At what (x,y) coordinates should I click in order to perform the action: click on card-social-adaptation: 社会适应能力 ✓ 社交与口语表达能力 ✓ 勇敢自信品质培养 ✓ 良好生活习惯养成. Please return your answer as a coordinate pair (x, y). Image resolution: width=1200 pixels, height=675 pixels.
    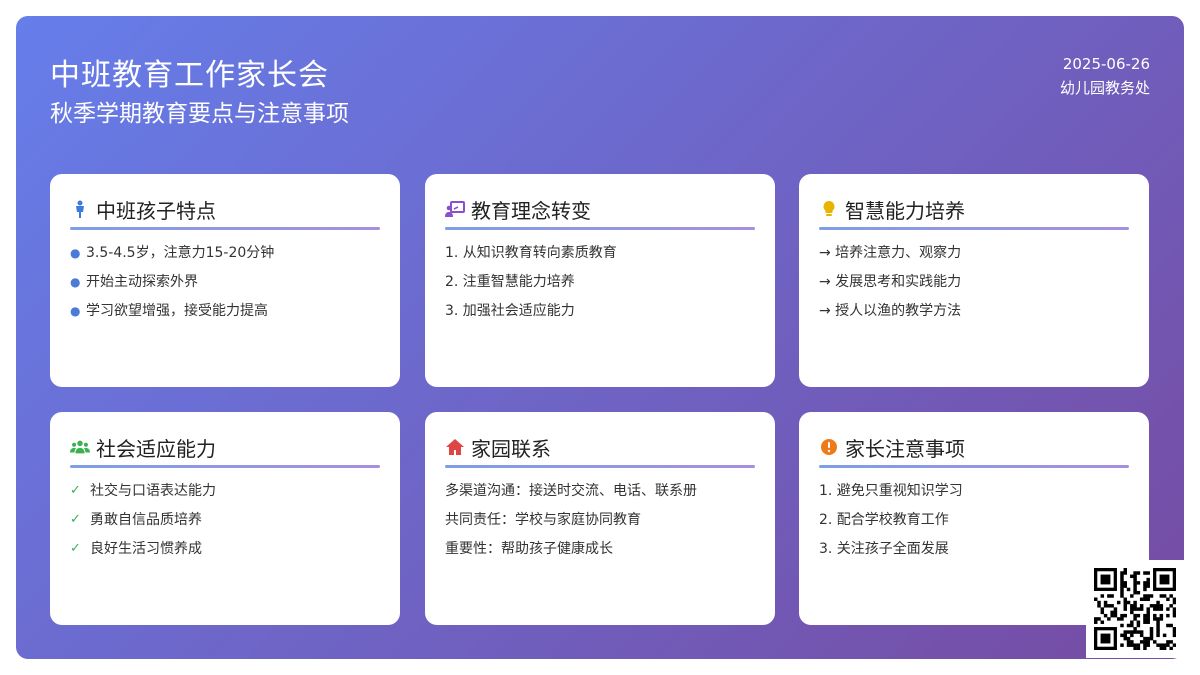
    Looking at the image, I should click on (225, 518).